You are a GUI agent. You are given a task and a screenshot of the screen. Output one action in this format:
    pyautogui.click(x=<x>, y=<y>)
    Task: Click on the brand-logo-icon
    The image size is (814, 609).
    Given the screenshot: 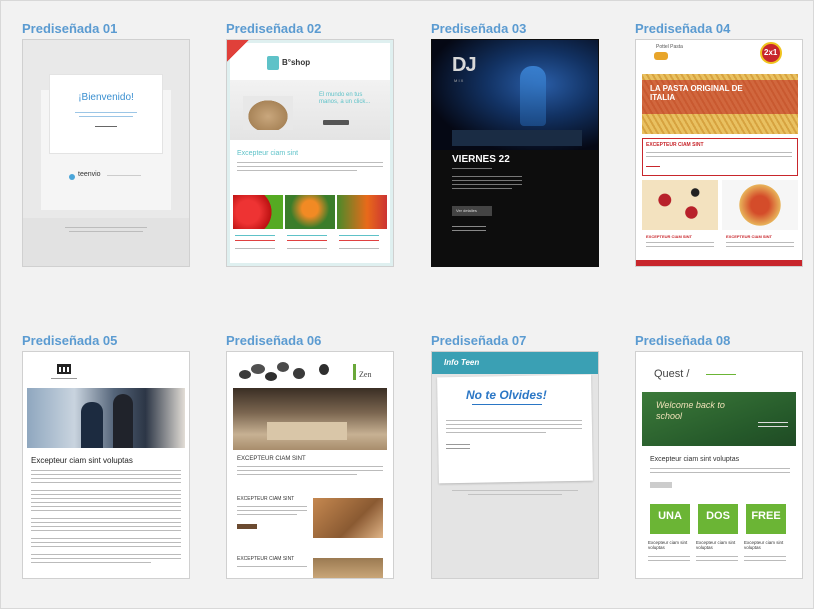 What is the action you would take?
    pyautogui.click(x=72, y=177)
    